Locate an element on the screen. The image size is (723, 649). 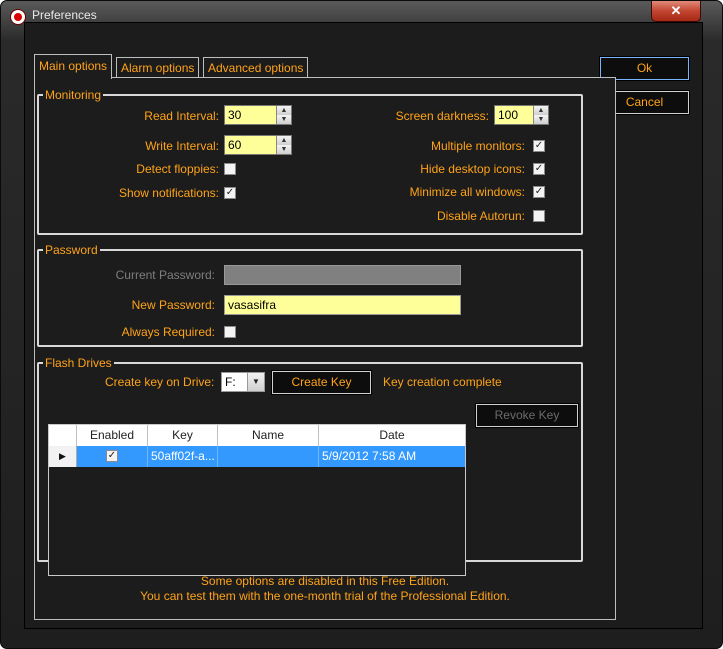
close-button: ✕ is located at coordinates (676, 11).